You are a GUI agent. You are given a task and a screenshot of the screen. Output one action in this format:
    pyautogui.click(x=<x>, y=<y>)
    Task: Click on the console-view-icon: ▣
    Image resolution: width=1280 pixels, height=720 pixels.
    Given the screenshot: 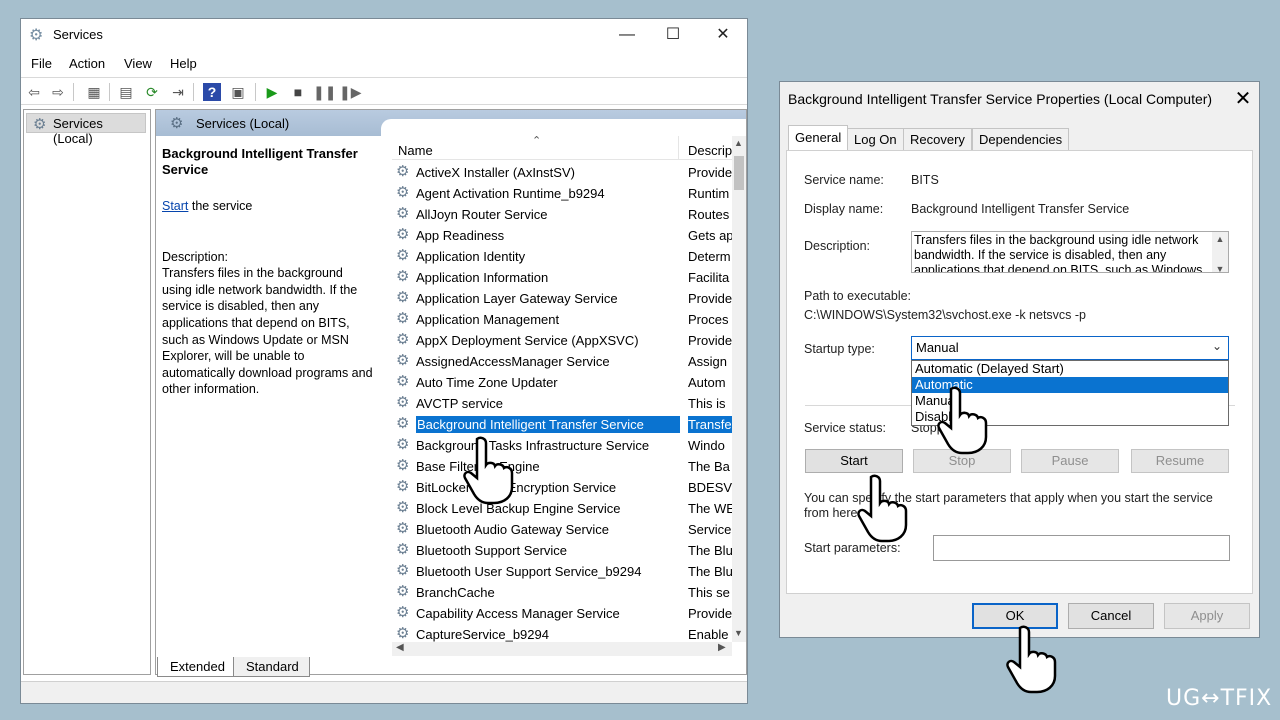 What is the action you would take?
    pyautogui.click(x=238, y=92)
    